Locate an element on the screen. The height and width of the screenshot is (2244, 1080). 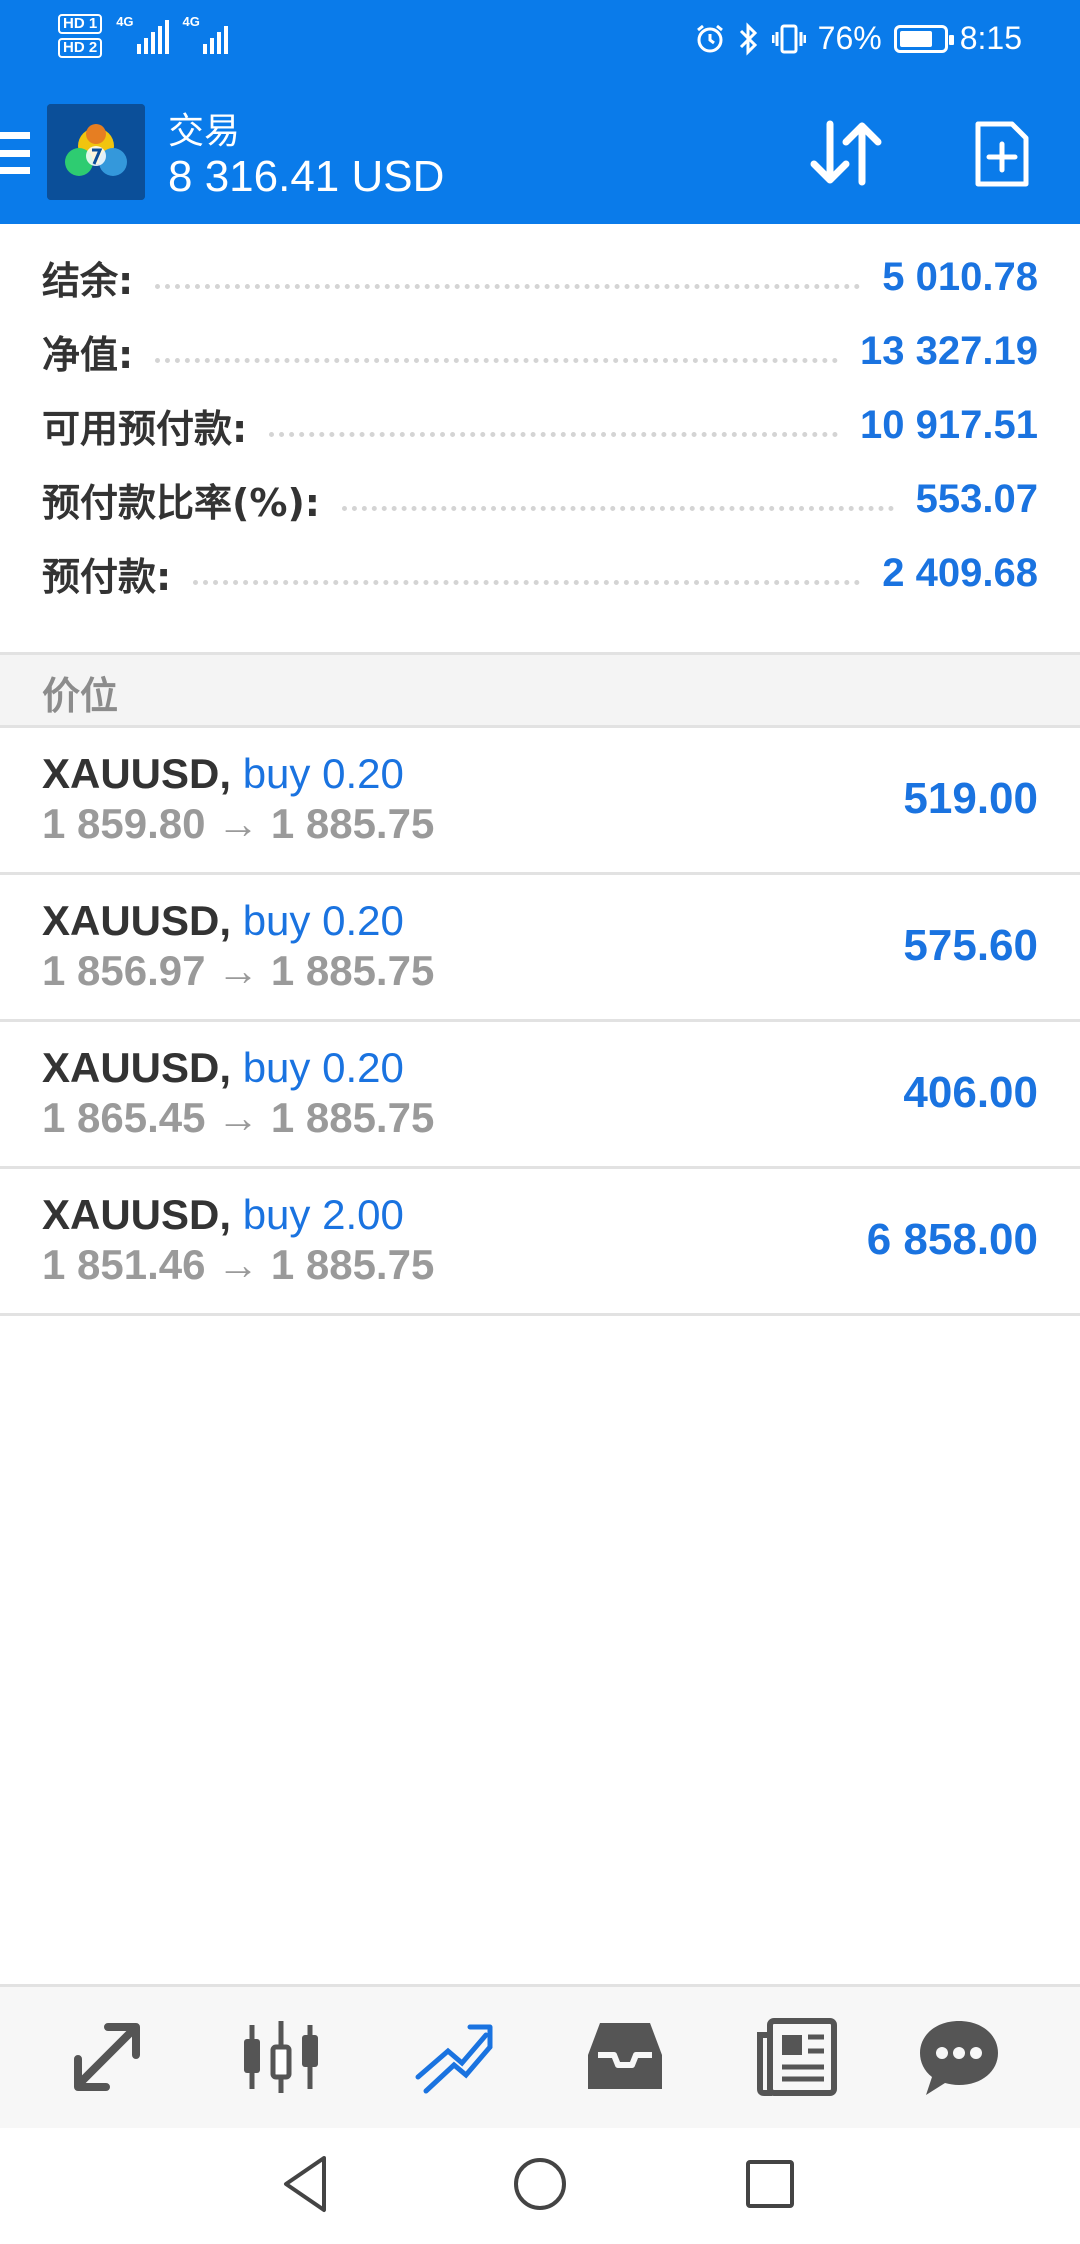
menu-icon is located at coordinates (15, 153).